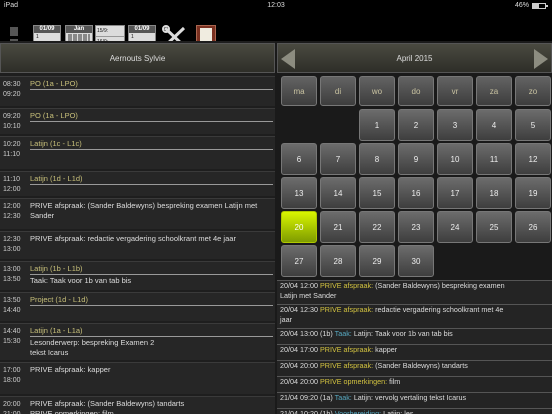 The width and height of the screenshot is (552, 414). Describe the element at coordinates (151, 269) in the screenshot. I see `lesson-title: Latijn (1b - L1b)` at that location.